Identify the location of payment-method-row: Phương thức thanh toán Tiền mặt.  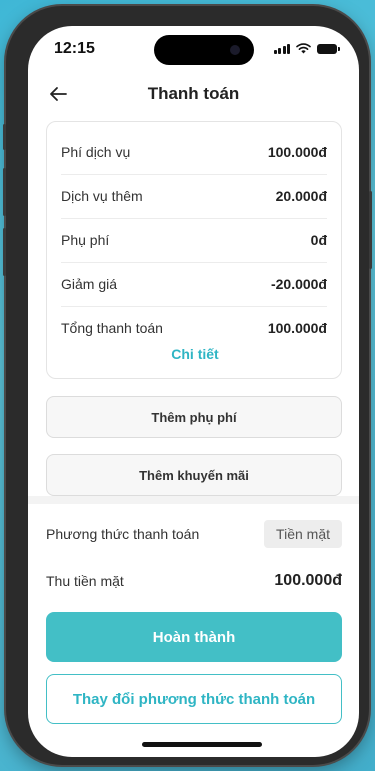
(194, 534).